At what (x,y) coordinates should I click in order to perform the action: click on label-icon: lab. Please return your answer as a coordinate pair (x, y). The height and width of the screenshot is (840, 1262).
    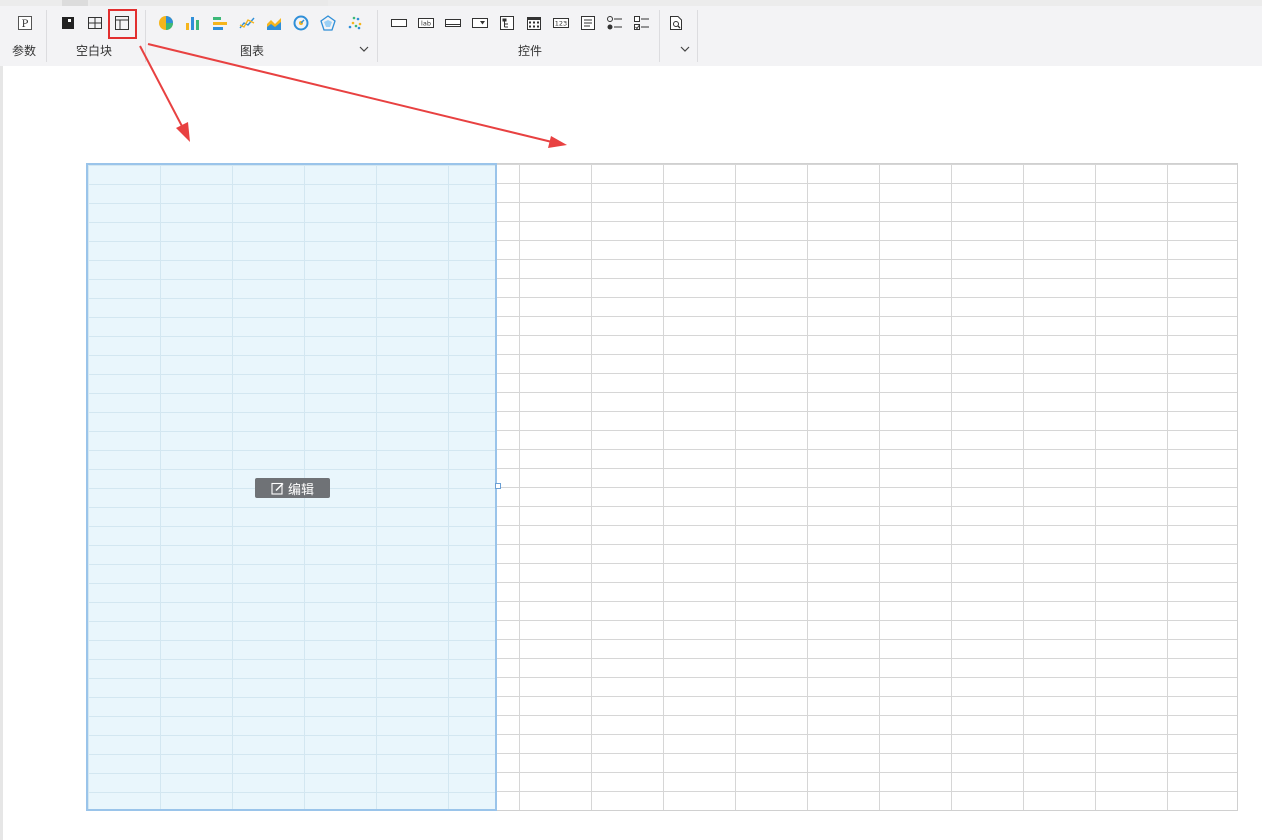
    Looking at the image, I should click on (426, 23).